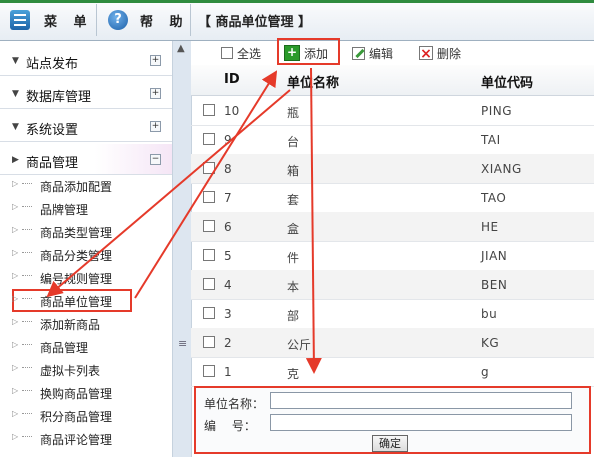 The height and width of the screenshot is (457, 594). I want to click on sidebar-item-add-goods: ▷ 添加新商品, so click(86, 323).